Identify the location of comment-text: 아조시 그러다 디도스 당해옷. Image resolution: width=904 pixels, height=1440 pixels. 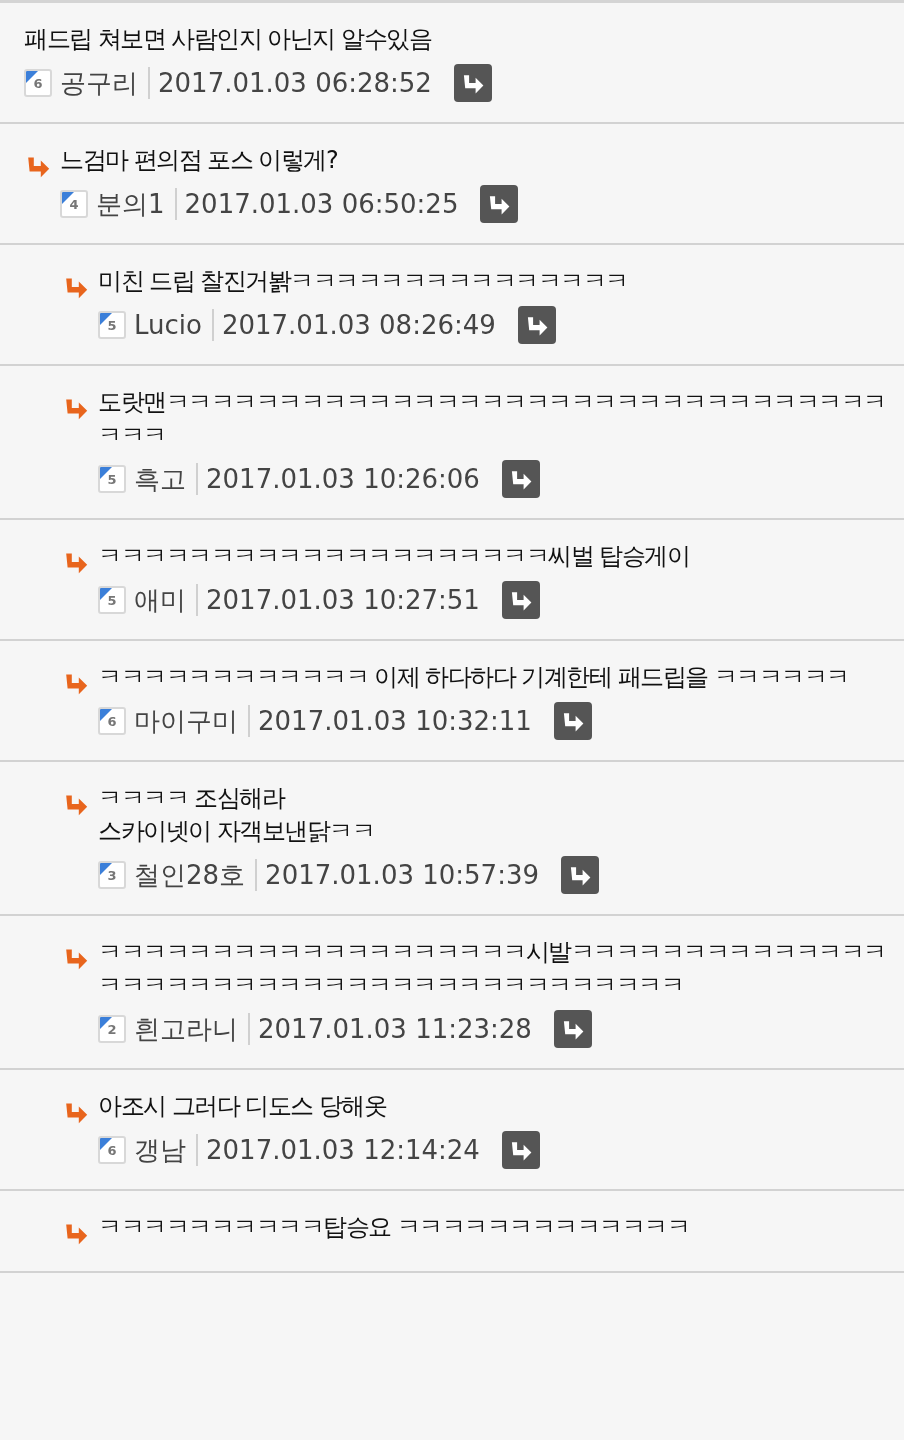
(243, 1106).